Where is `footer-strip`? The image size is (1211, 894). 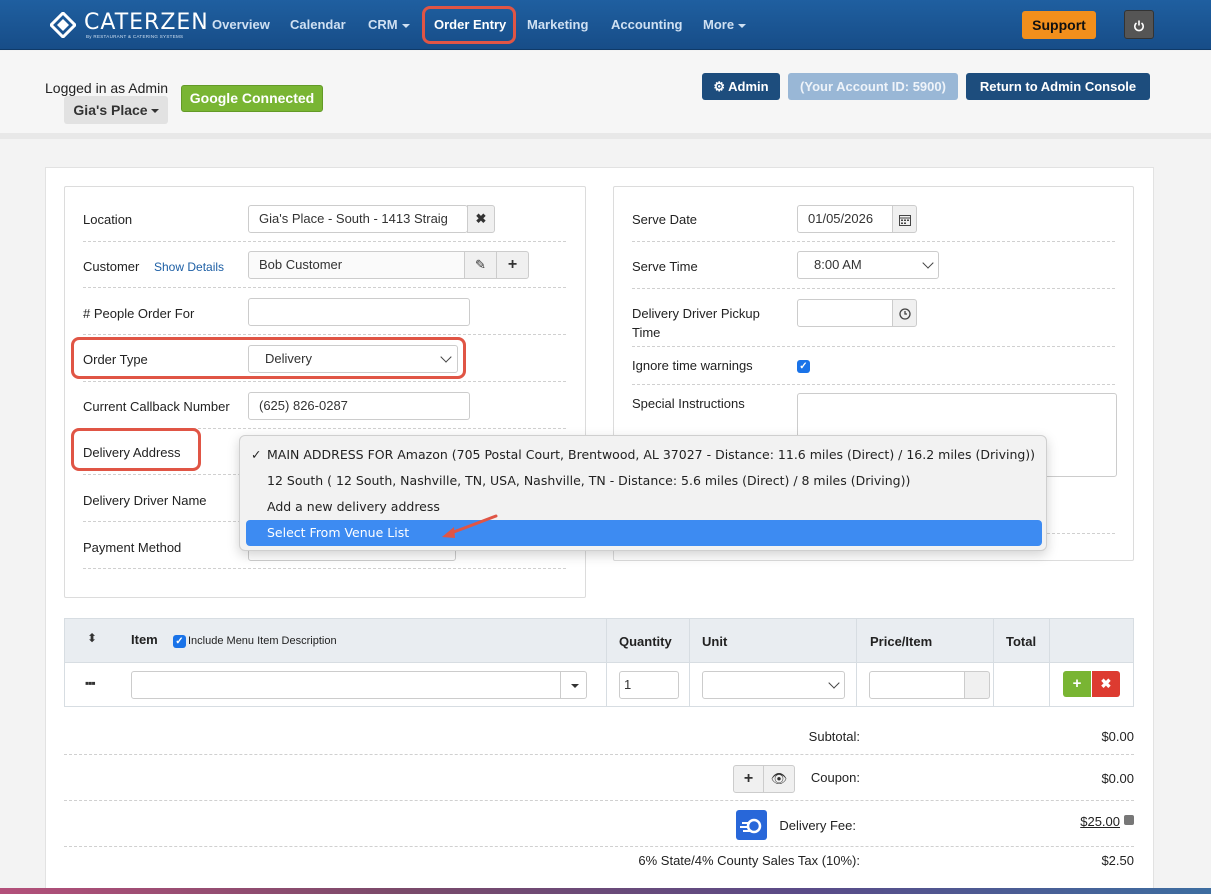 footer-strip is located at coordinates (605, 891).